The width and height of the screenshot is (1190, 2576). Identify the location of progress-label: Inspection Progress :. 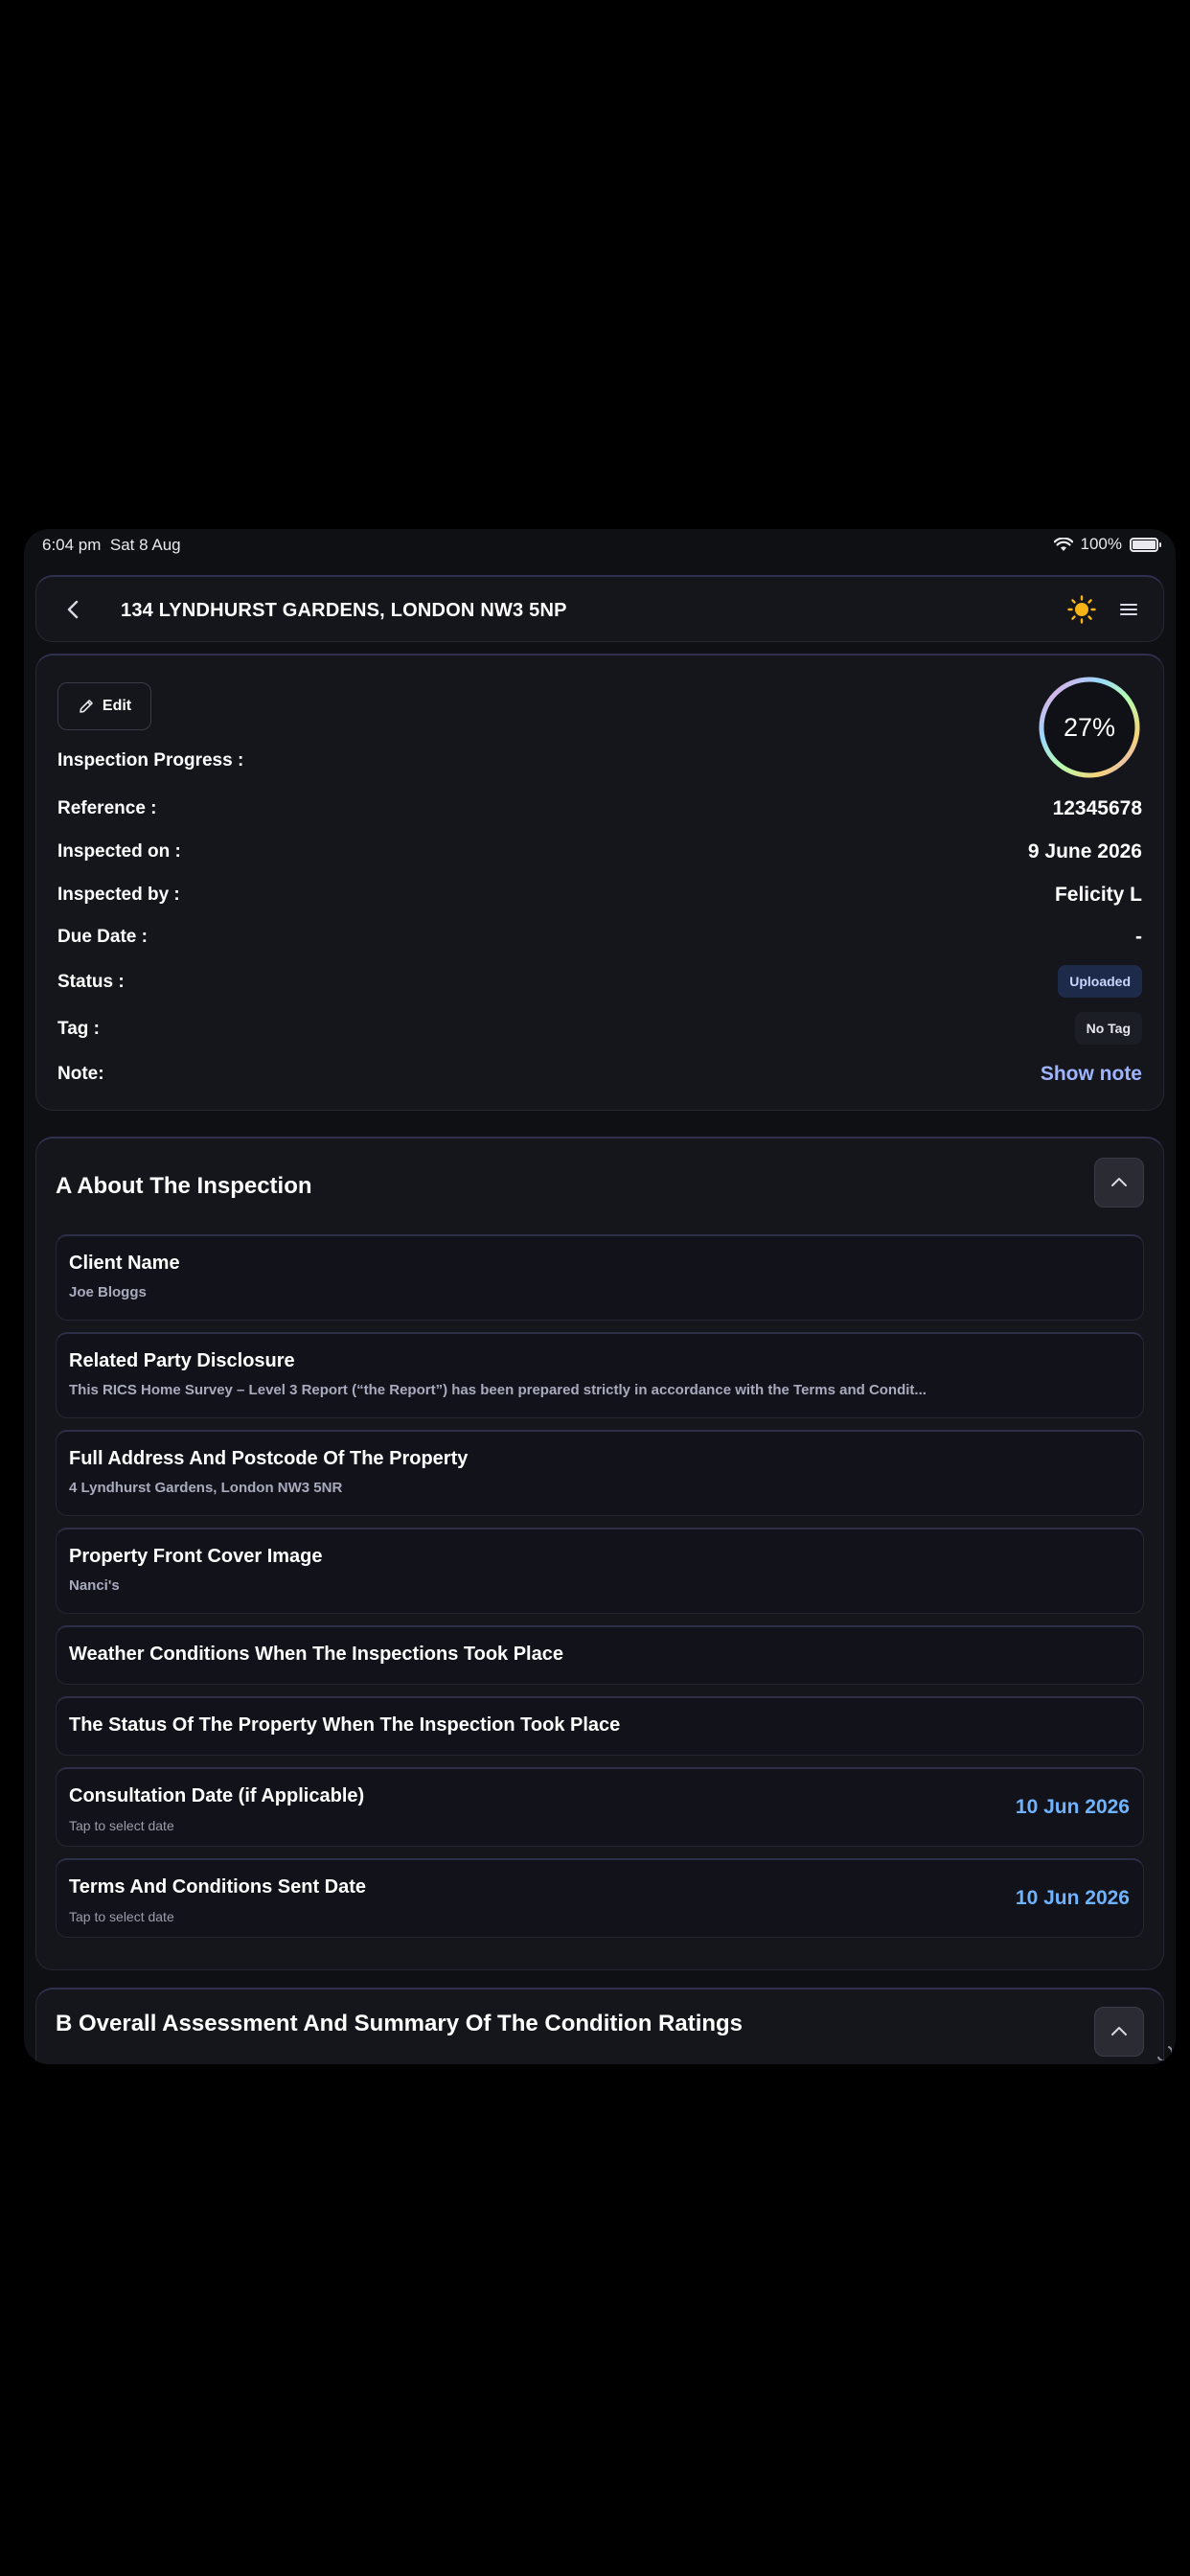
(151, 760).